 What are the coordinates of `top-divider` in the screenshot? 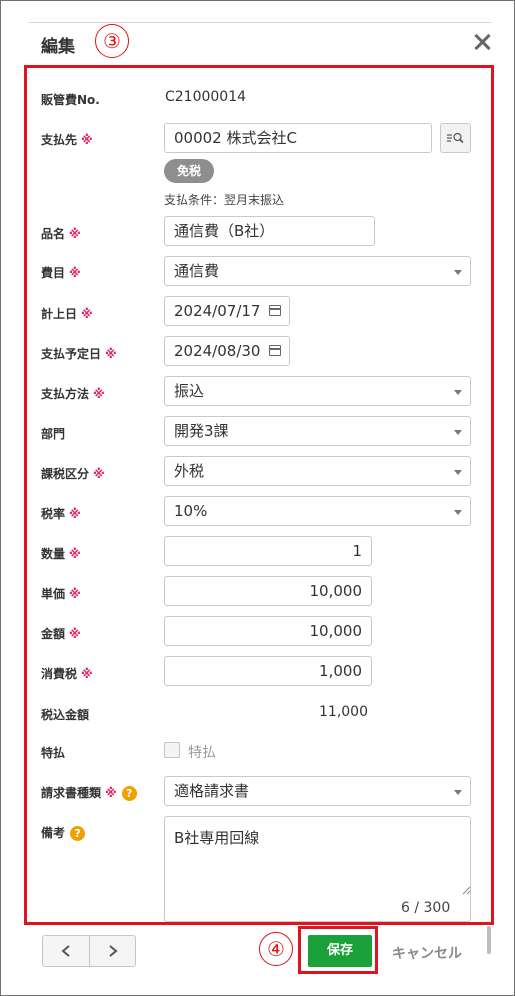 It's located at (260, 22).